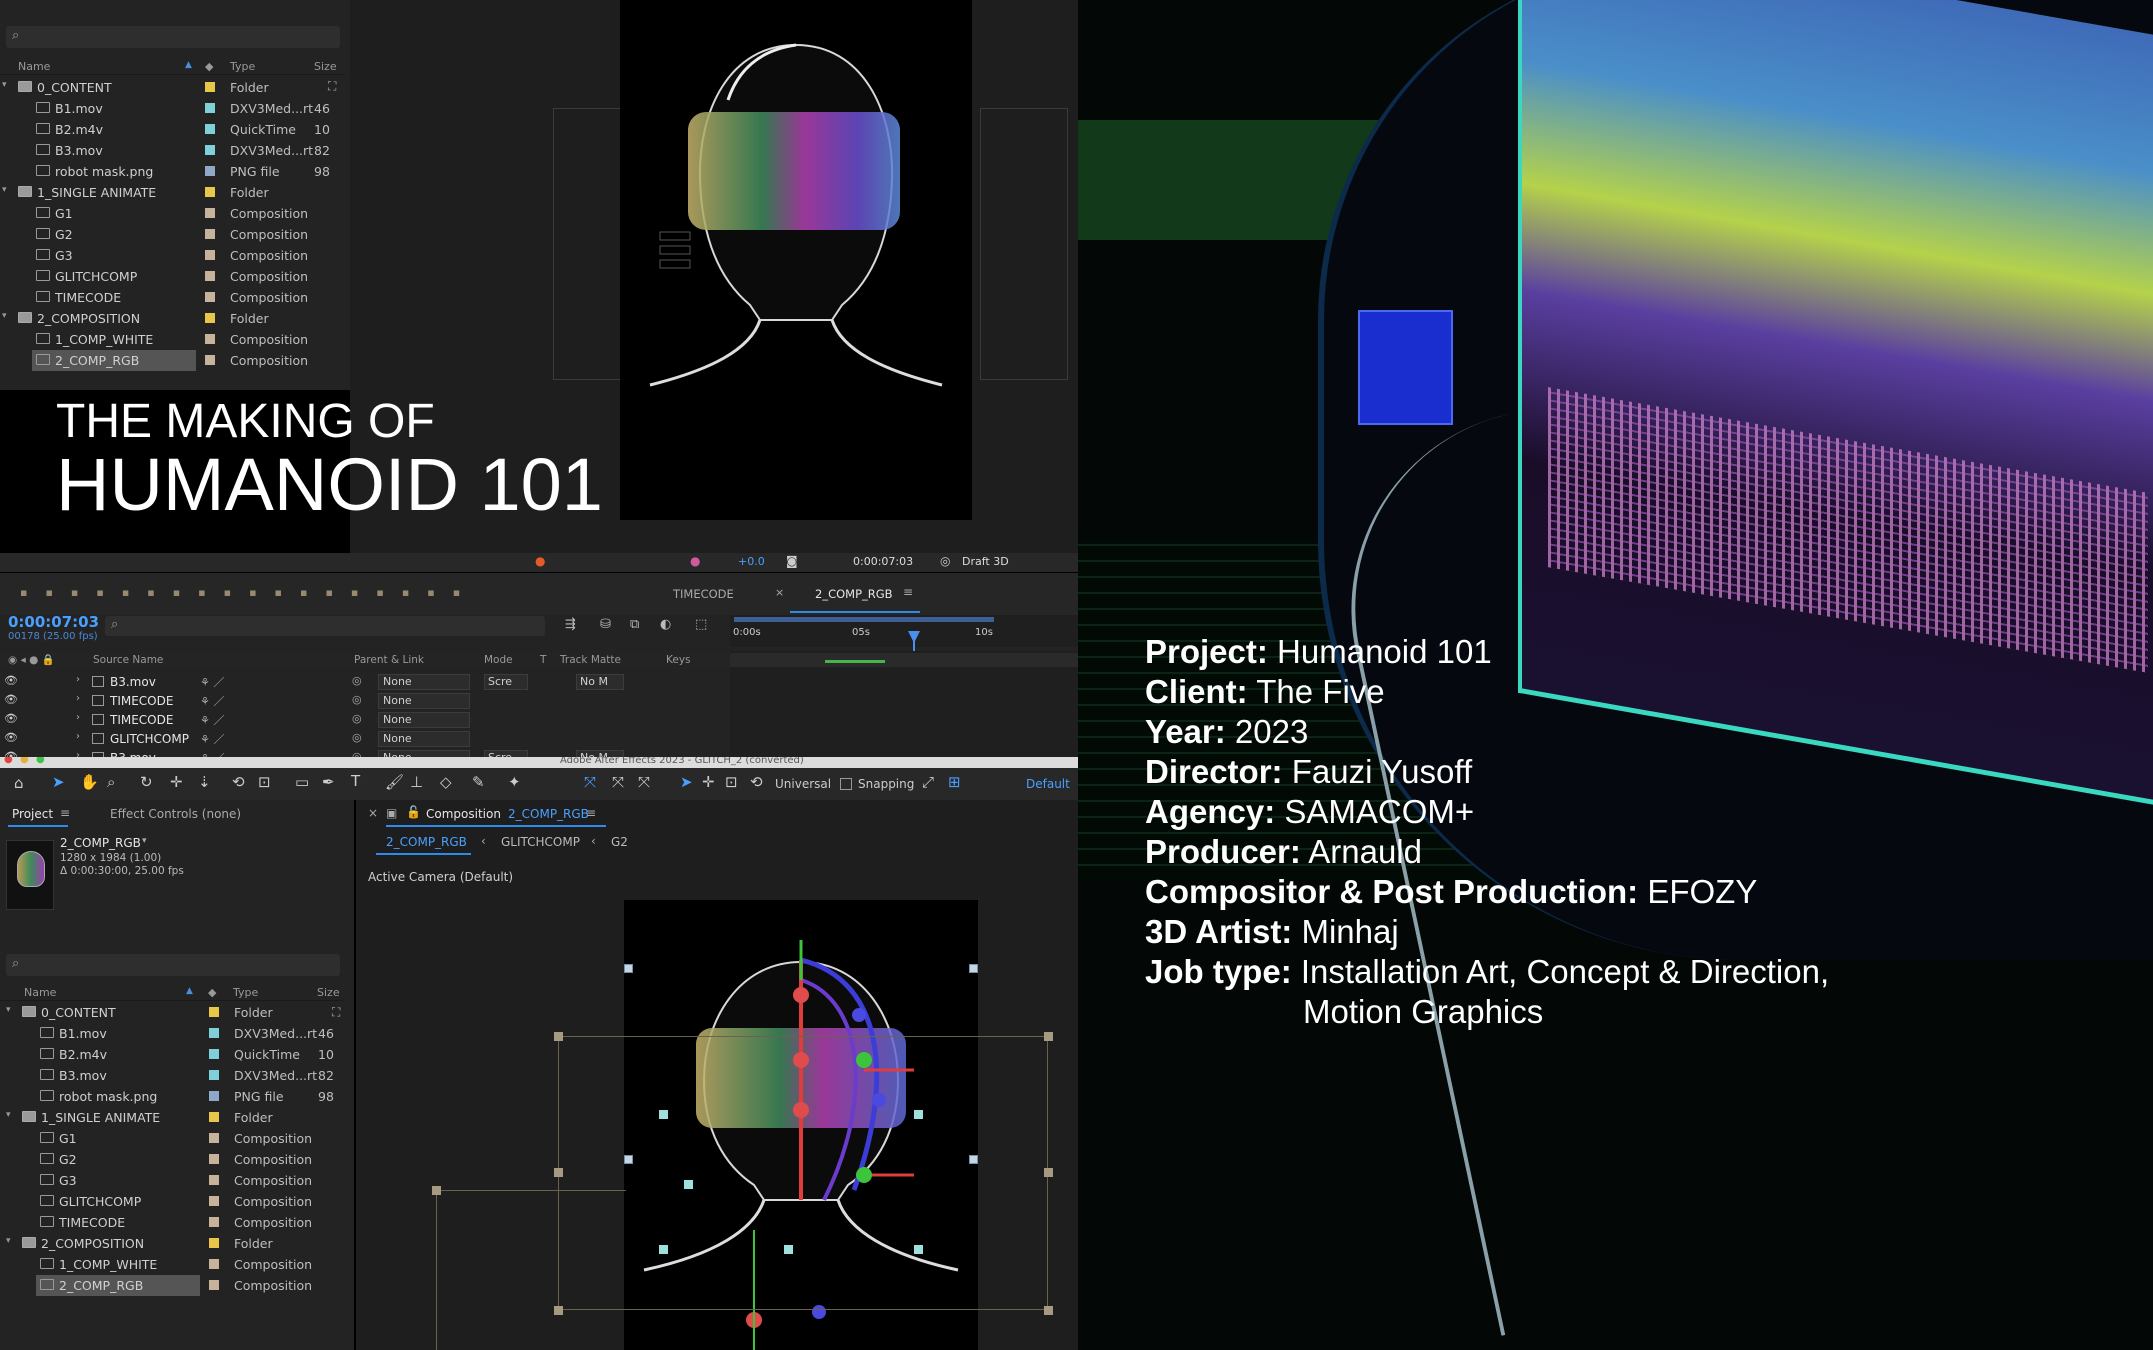 The image size is (2153, 1350). I want to click on camera-icon: ◙, so click(792, 561).